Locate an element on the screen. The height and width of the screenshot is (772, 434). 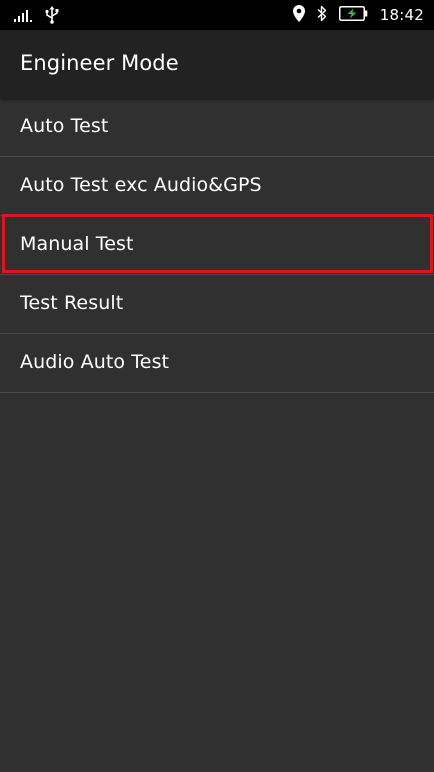
location-icon is located at coordinates (298, 15).